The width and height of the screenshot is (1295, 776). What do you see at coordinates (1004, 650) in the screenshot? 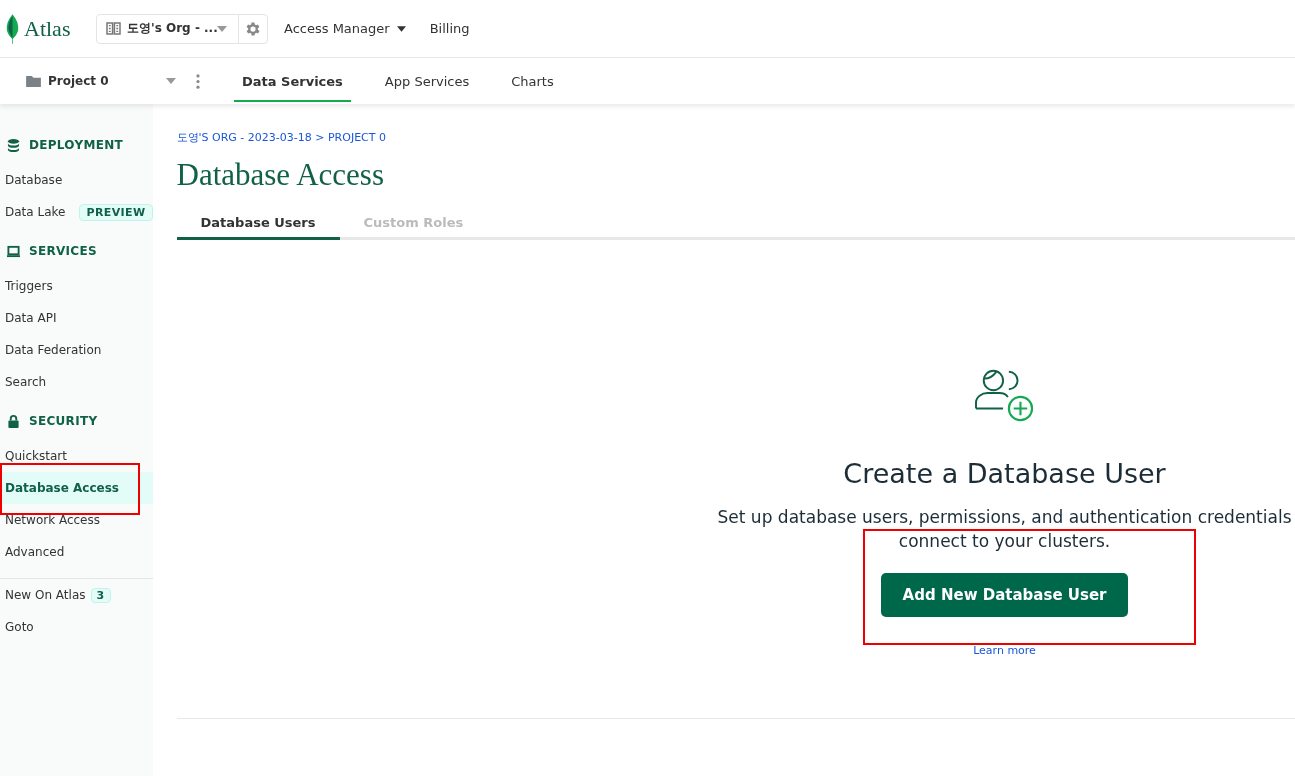
I see `learn-more-link: Learn more` at bounding box center [1004, 650].